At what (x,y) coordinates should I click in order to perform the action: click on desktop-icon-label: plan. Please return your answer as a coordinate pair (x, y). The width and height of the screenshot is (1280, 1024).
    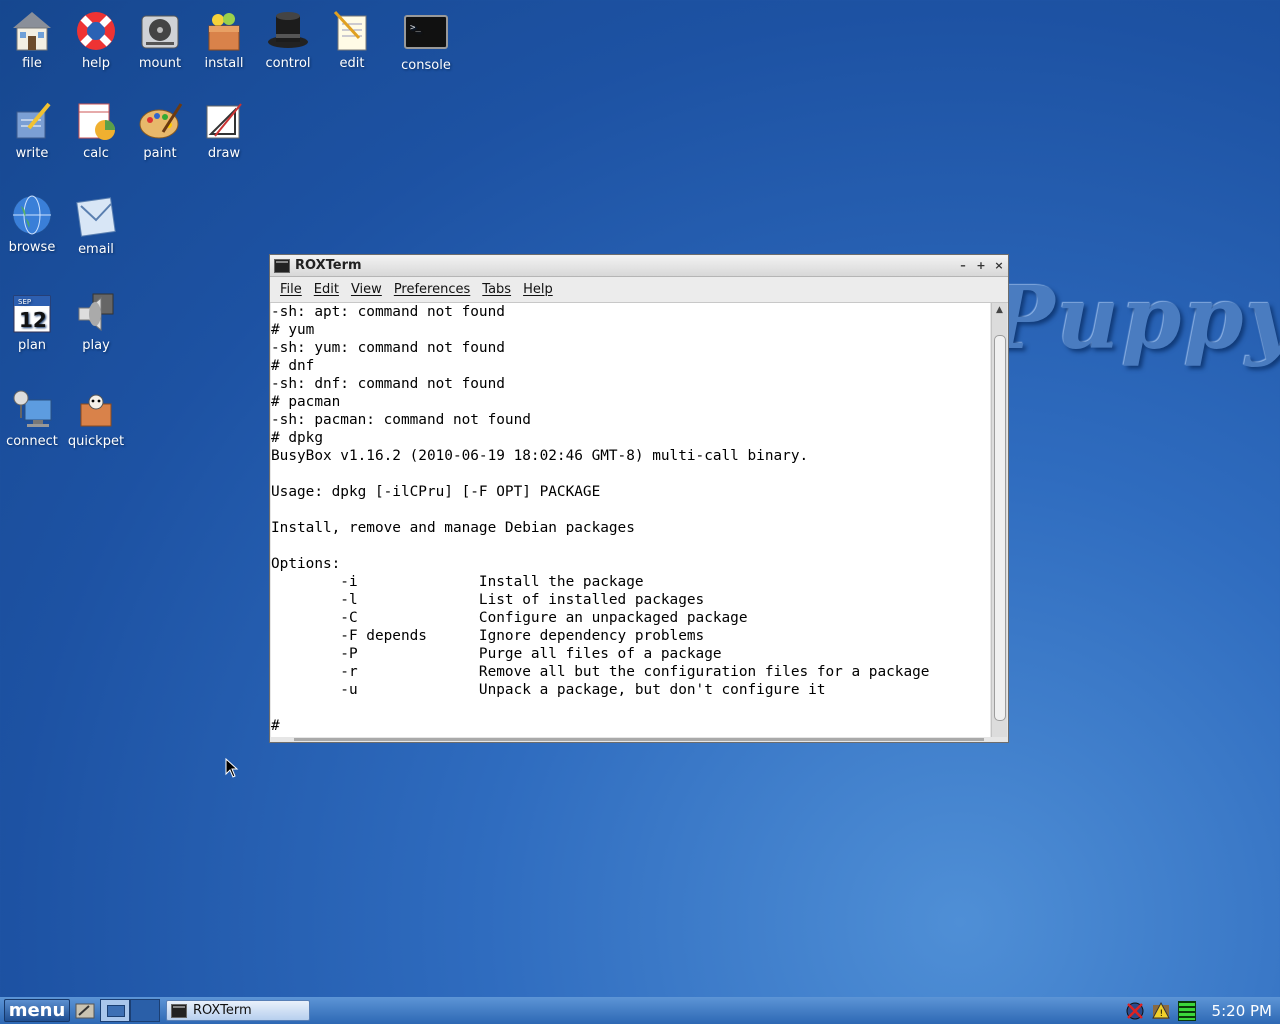
    Looking at the image, I should click on (32, 345).